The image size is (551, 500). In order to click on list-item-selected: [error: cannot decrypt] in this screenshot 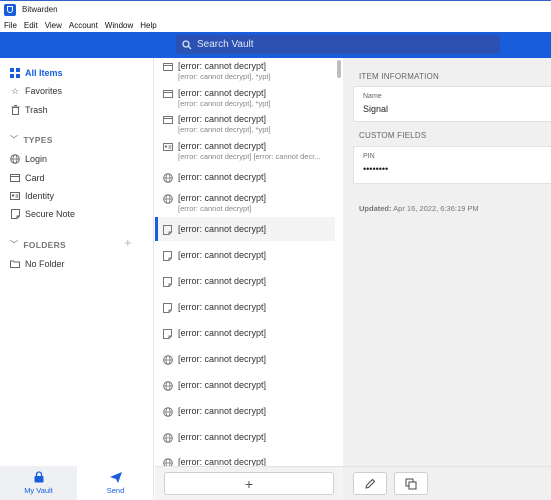, I will do `click(245, 229)`.